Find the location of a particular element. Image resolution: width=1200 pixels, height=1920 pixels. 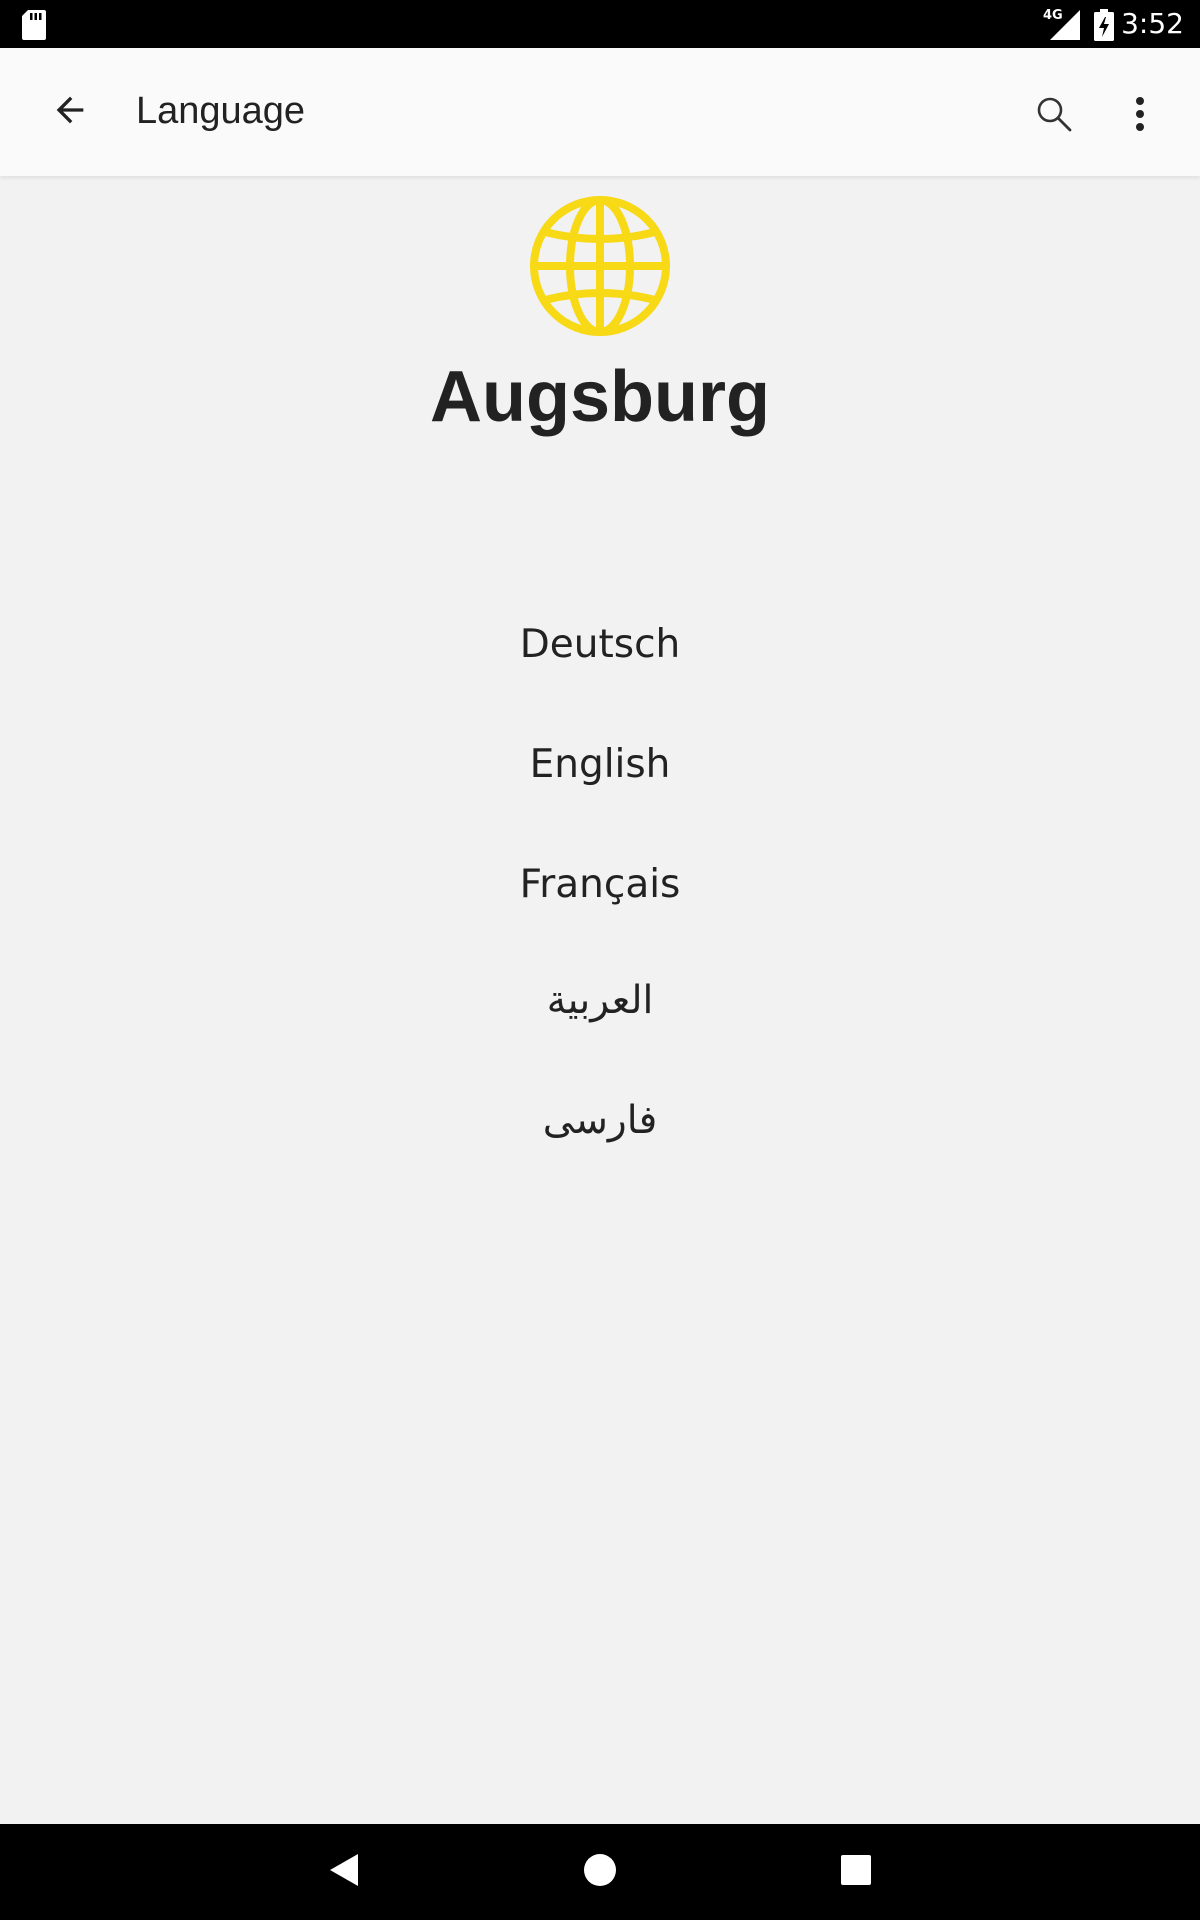

back-triangle-icon is located at coordinates (344, 1872).